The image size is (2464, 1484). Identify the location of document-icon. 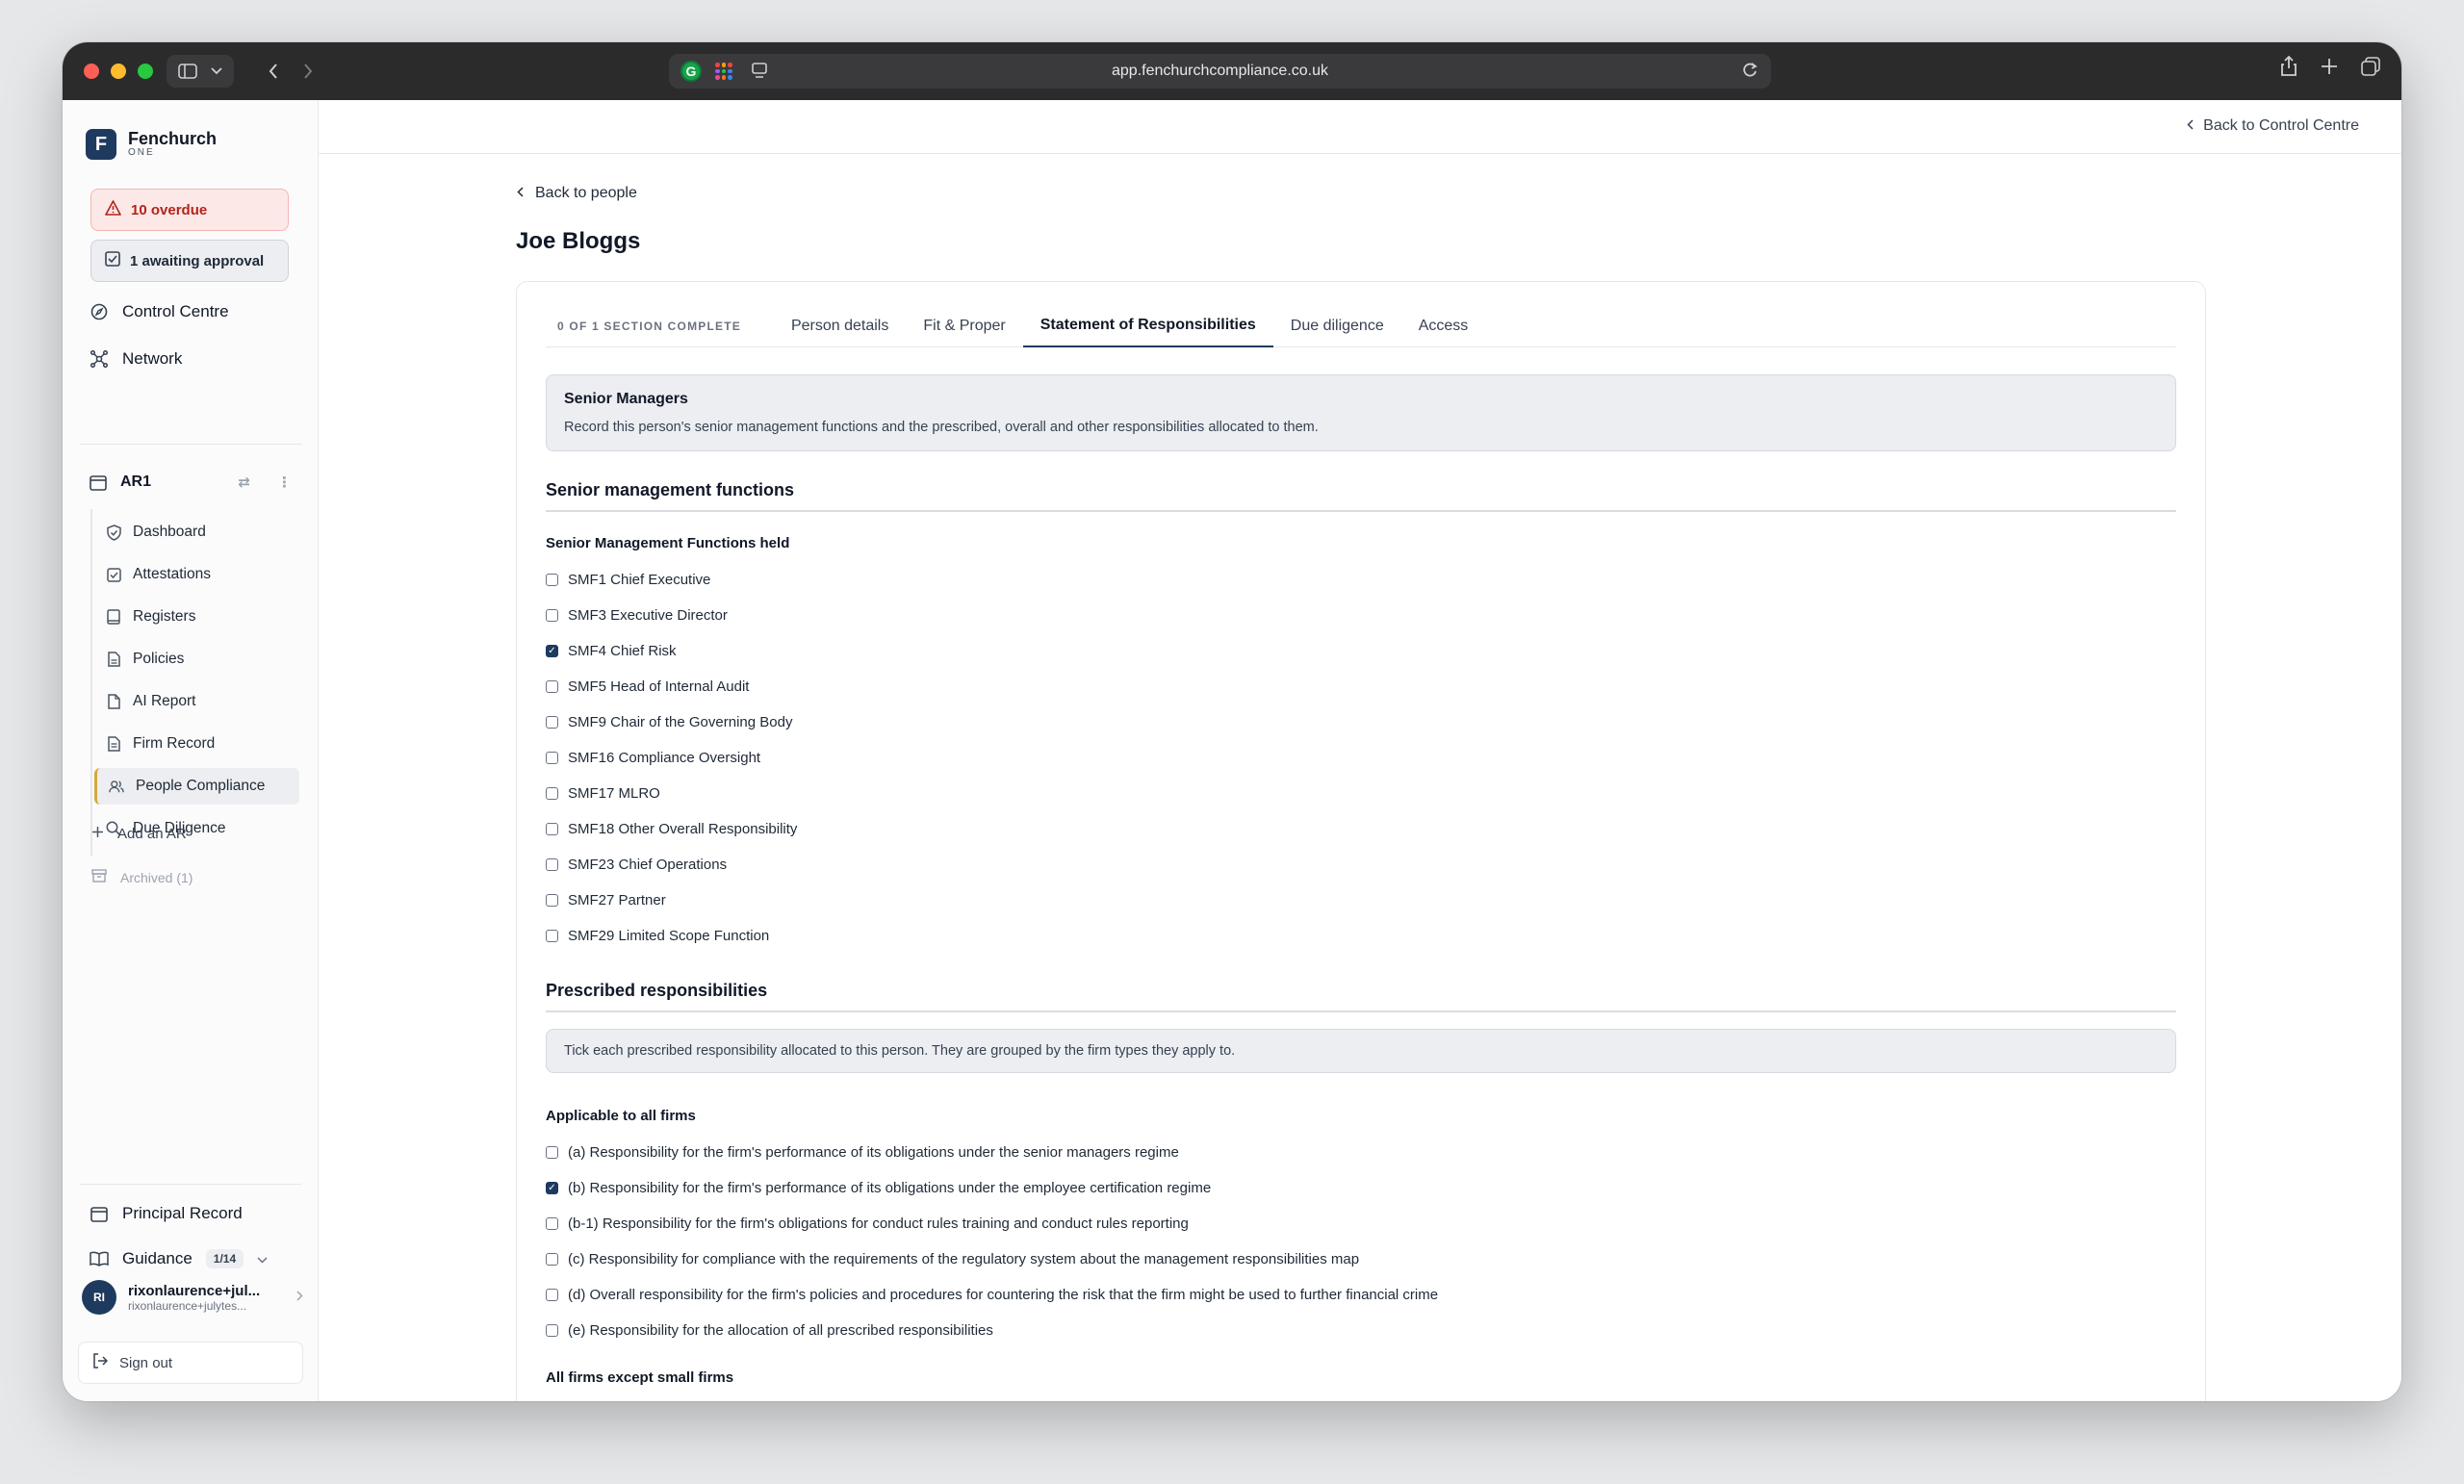
(113, 659).